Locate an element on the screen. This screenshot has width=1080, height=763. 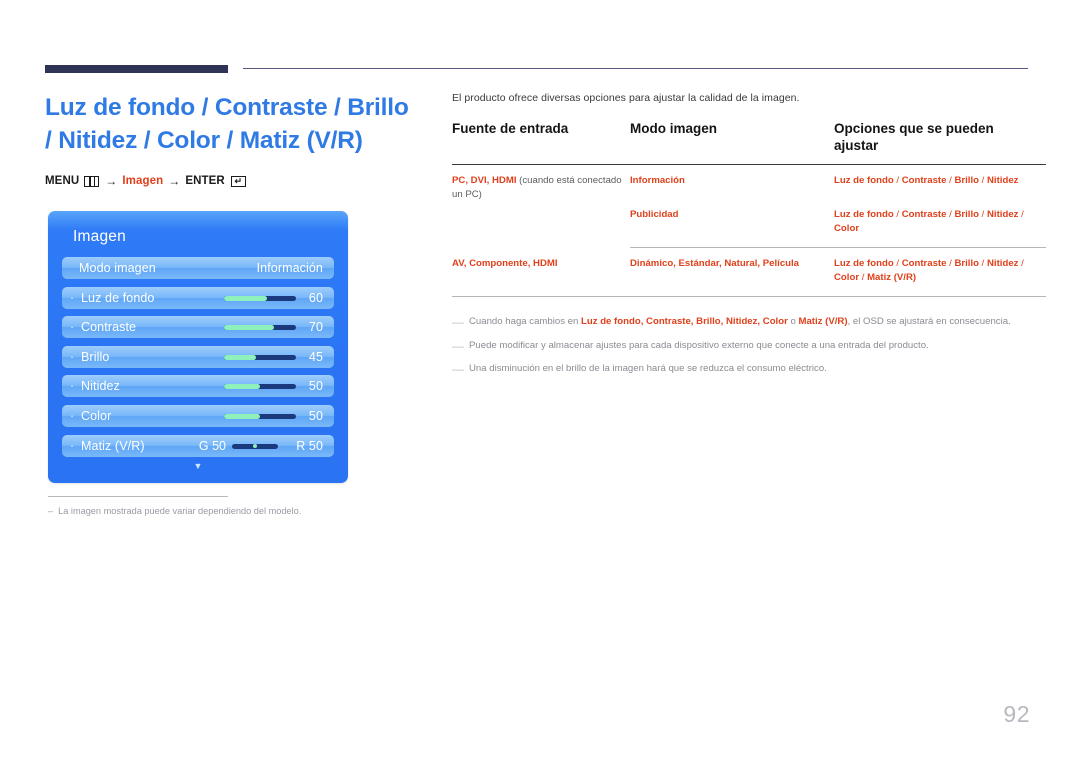
cell-source: AV, Componente, HDMI is located at coordinates (541, 272).